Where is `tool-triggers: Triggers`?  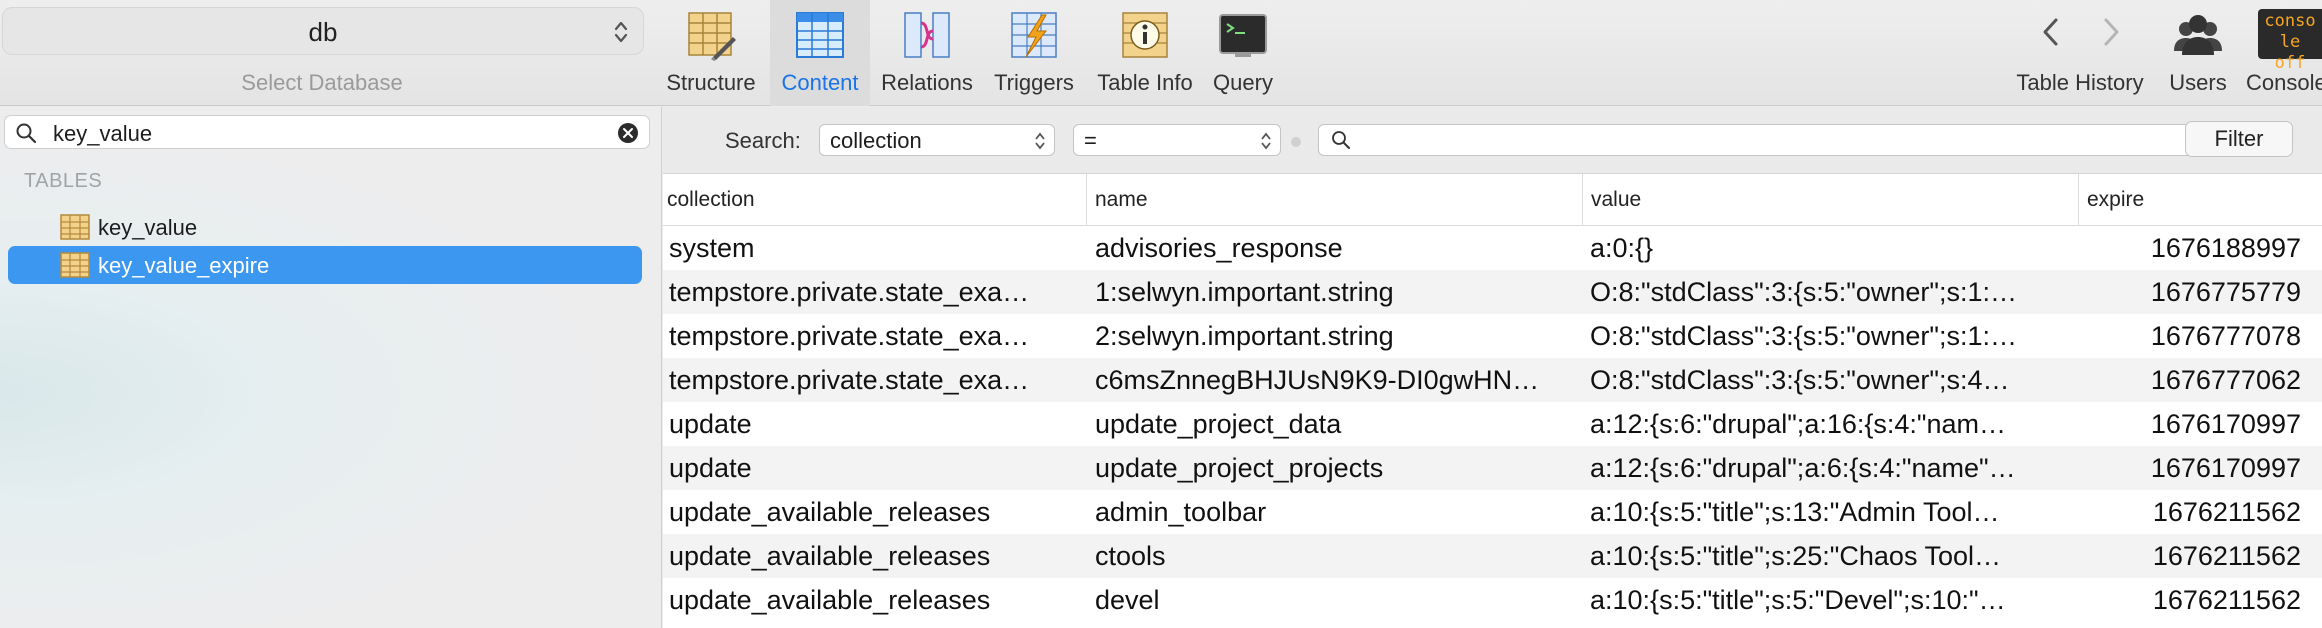 tool-triggers: Triggers is located at coordinates (1034, 53).